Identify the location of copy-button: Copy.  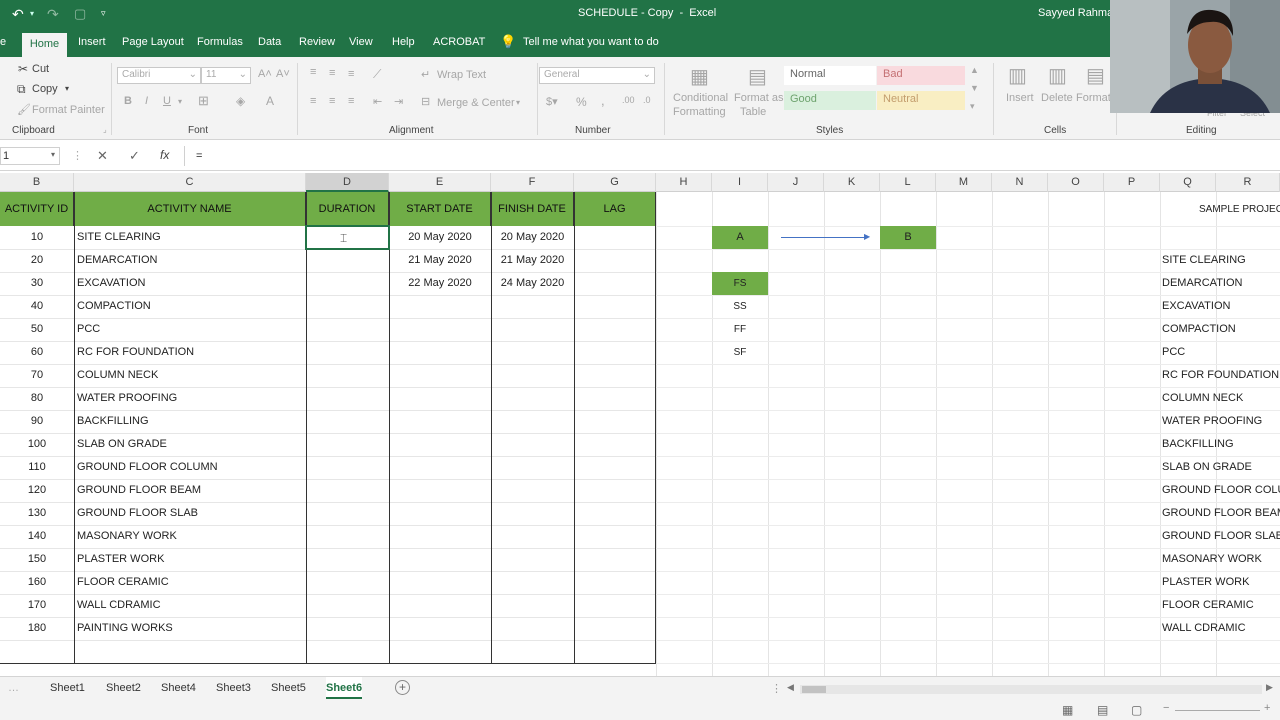
(45, 89).